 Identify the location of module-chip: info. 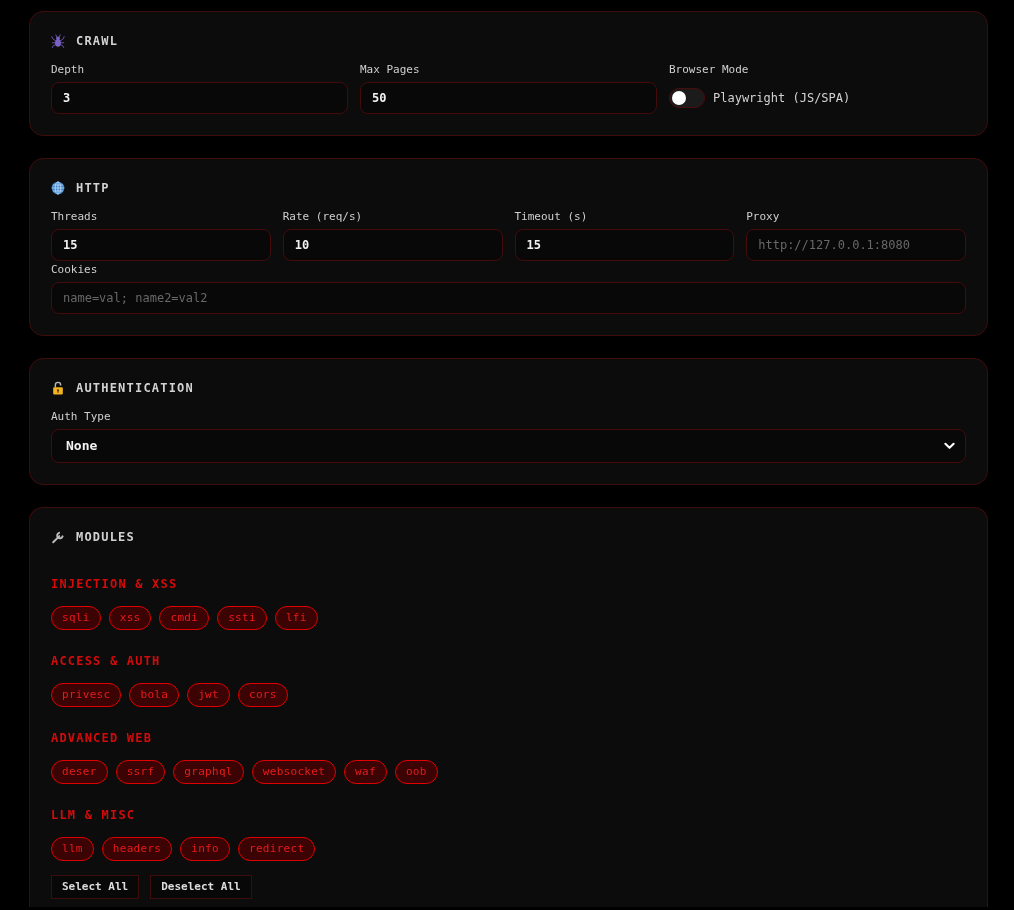
(205, 849).